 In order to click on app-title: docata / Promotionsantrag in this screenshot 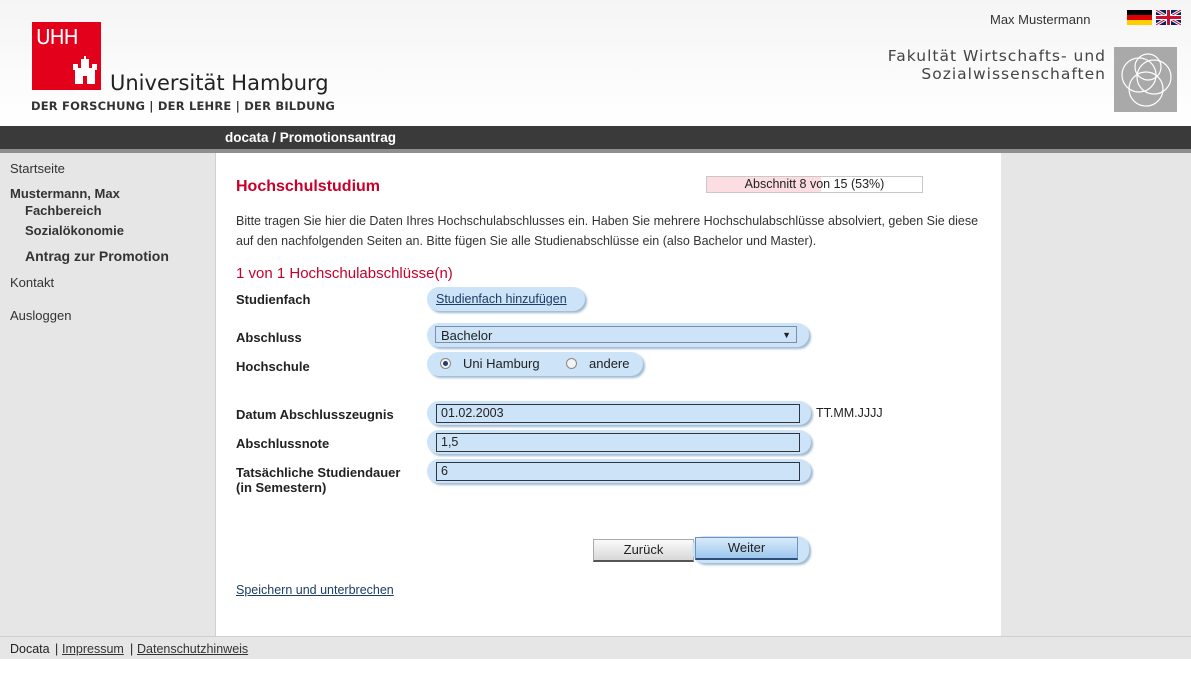, I will do `click(311, 137)`.